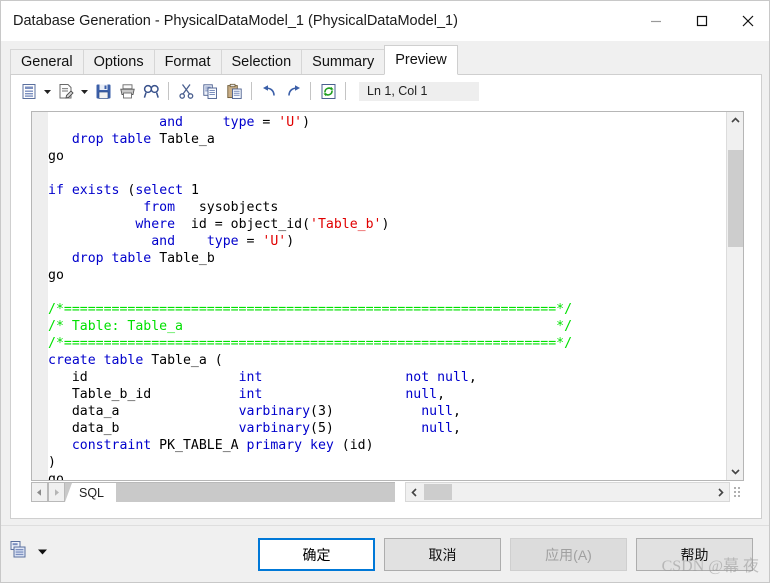 The height and width of the screenshot is (583, 770). Describe the element at coordinates (151, 91) in the screenshot. I see `find-icon` at that location.